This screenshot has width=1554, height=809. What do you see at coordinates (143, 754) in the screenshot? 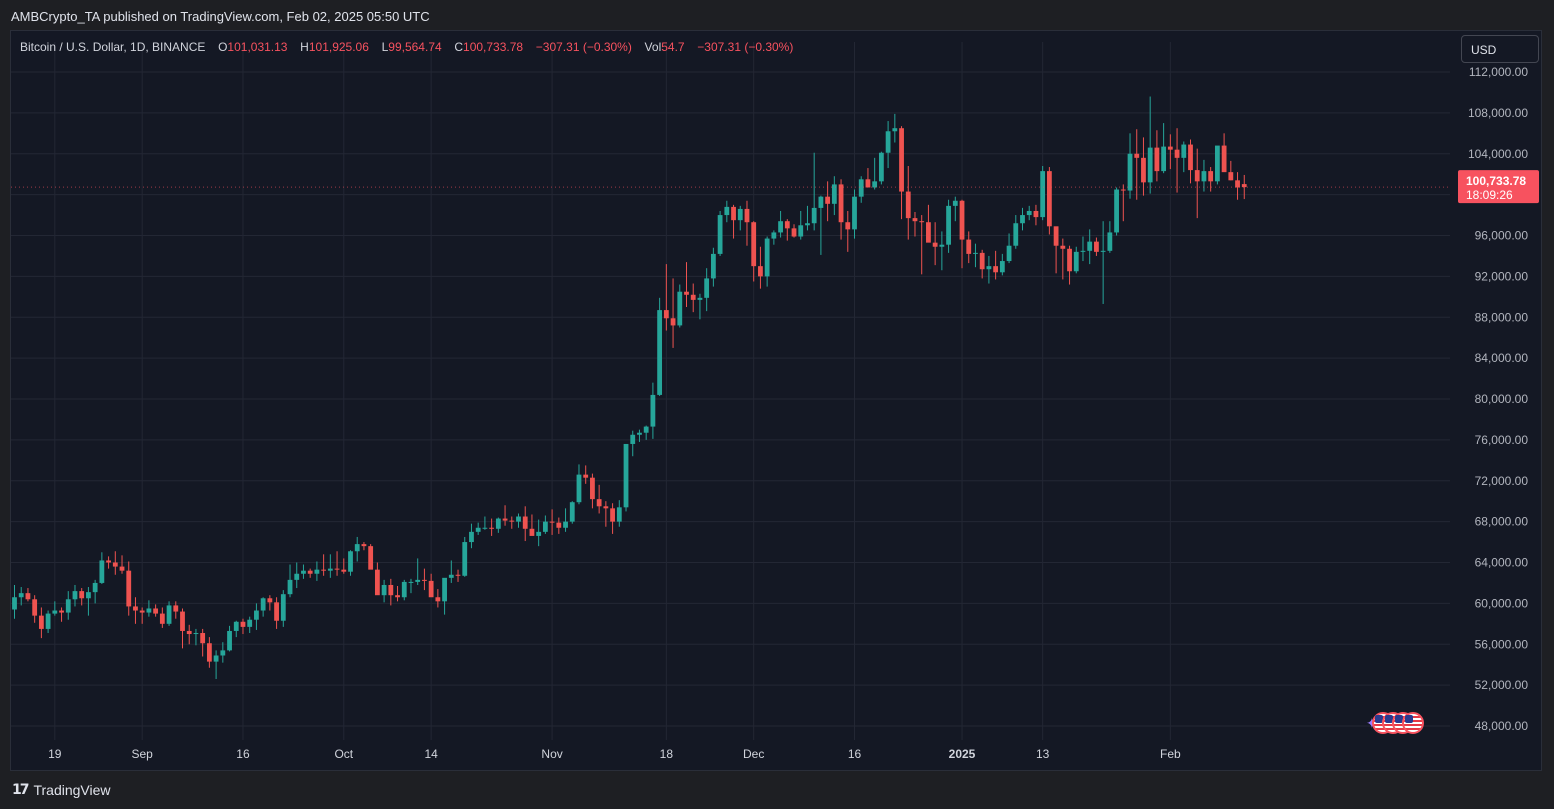
I see `x-tick-label: Sep` at bounding box center [143, 754].